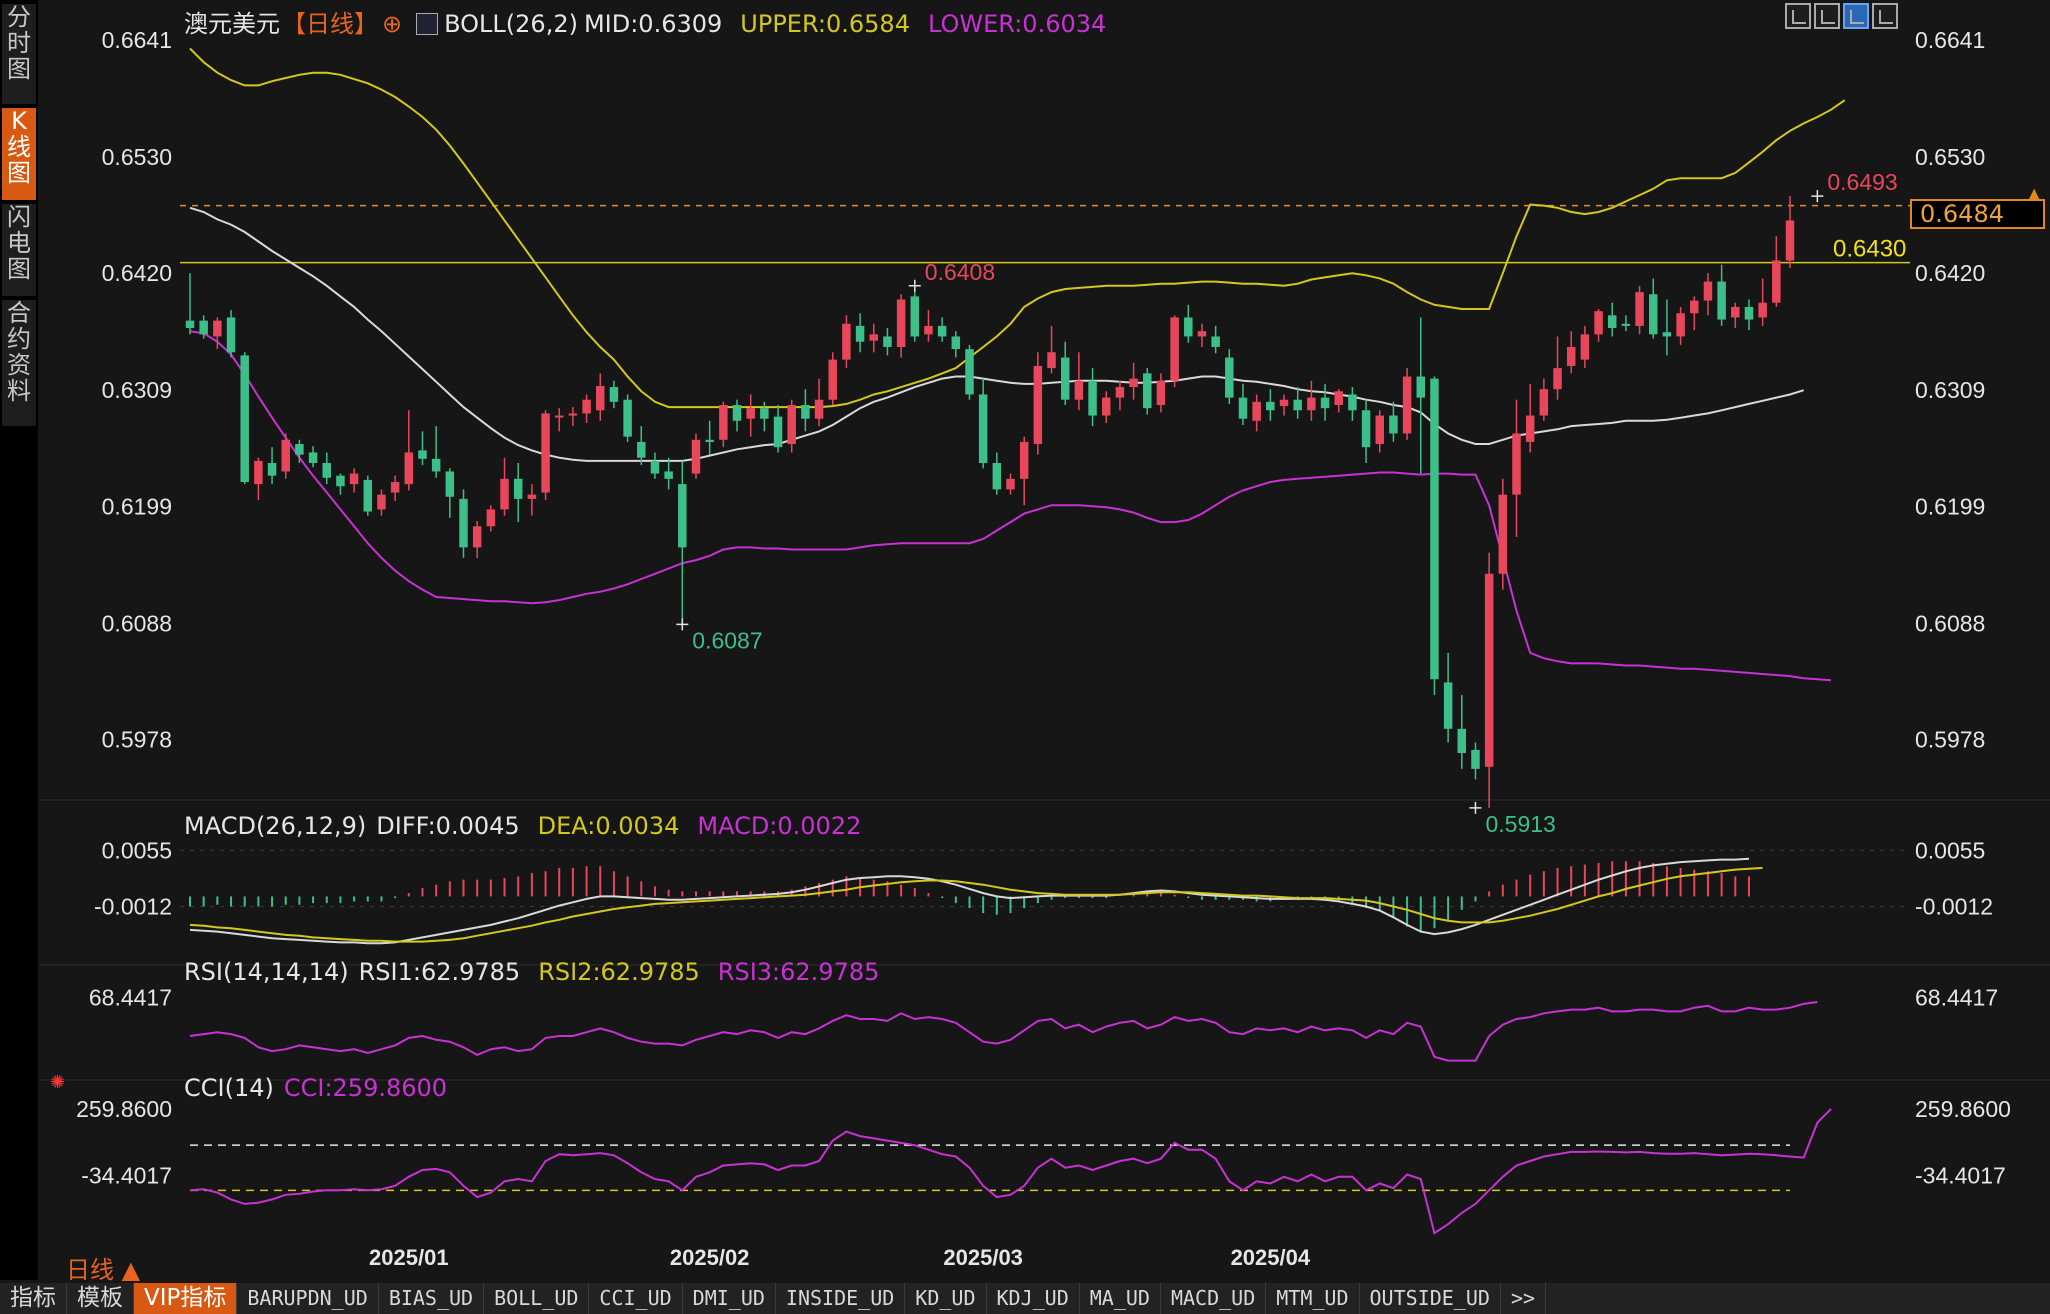  I want to click on x-tick-label: 2025/01, so click(409, 1257).